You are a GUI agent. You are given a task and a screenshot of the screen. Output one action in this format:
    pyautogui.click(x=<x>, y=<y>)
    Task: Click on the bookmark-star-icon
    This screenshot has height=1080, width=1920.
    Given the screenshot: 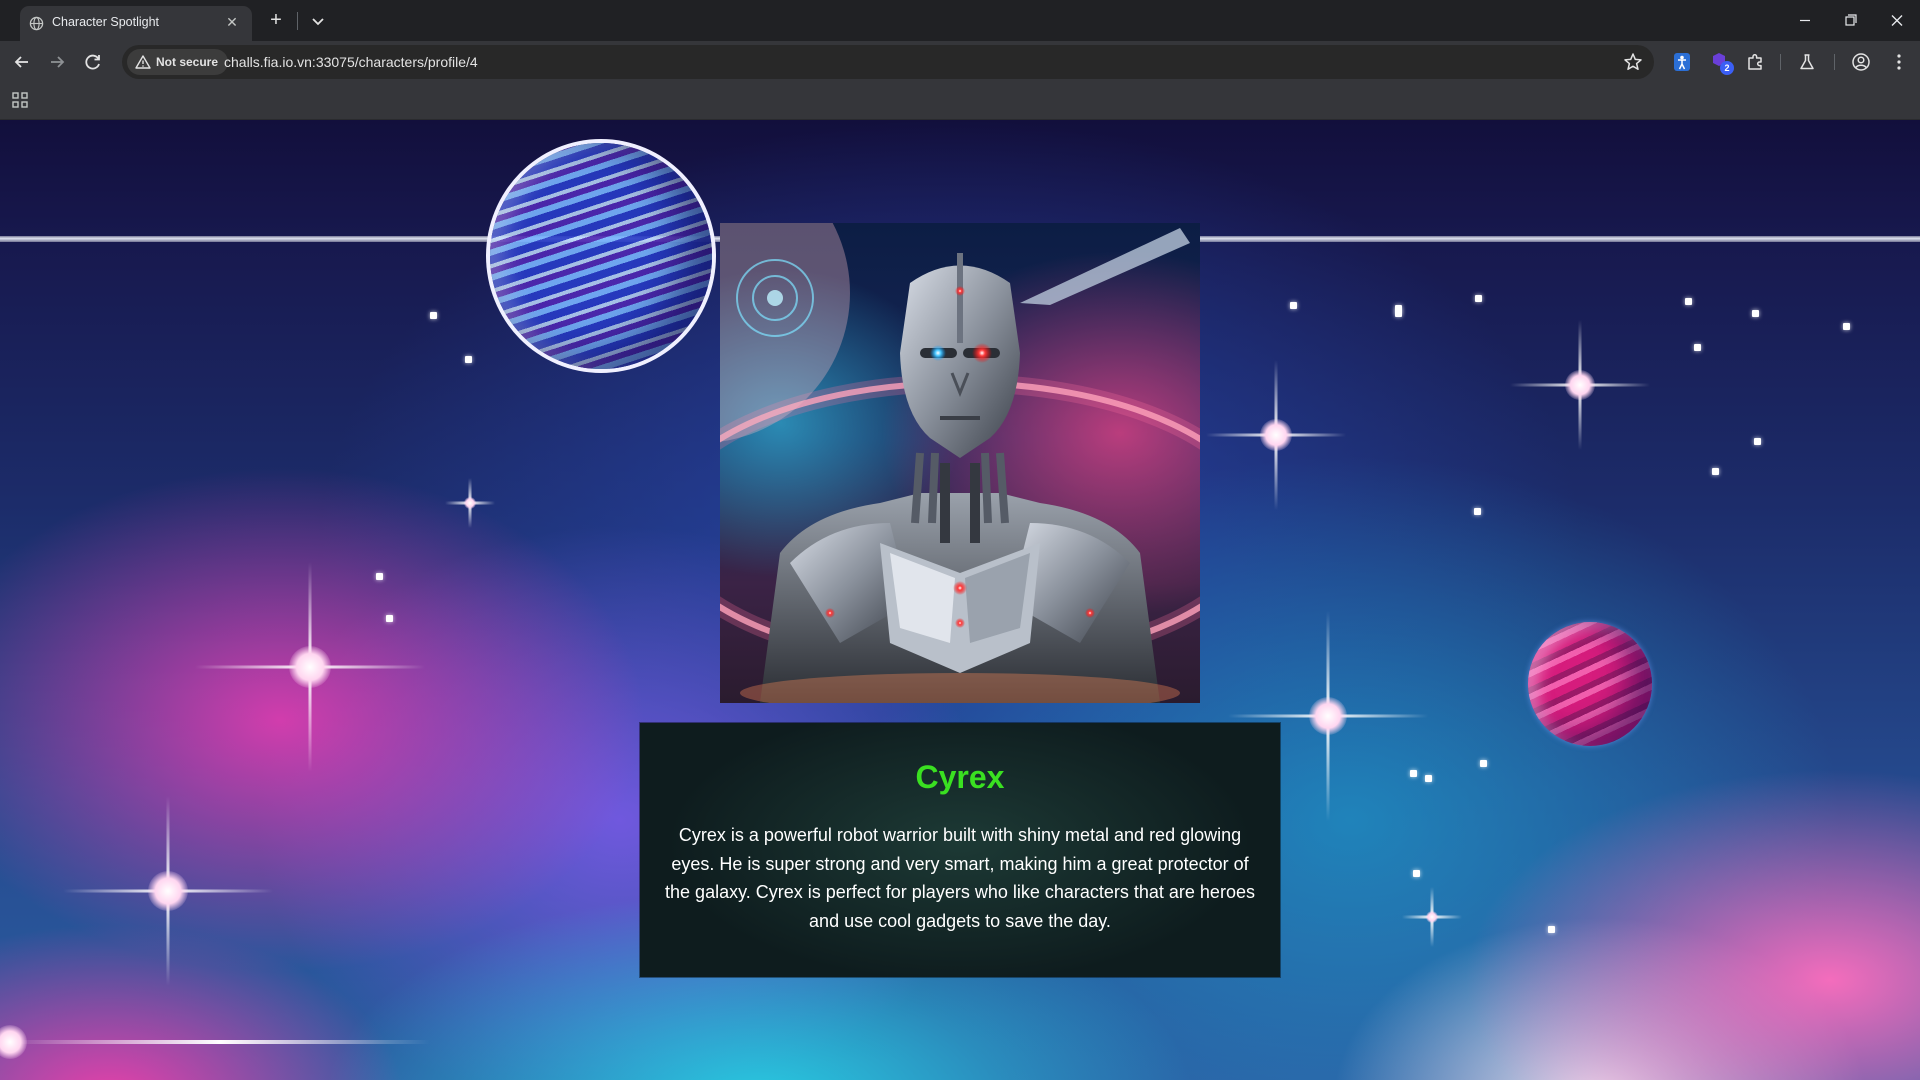 What is the action you would take?
    pyautogui.click(x=1633, y=62)
    